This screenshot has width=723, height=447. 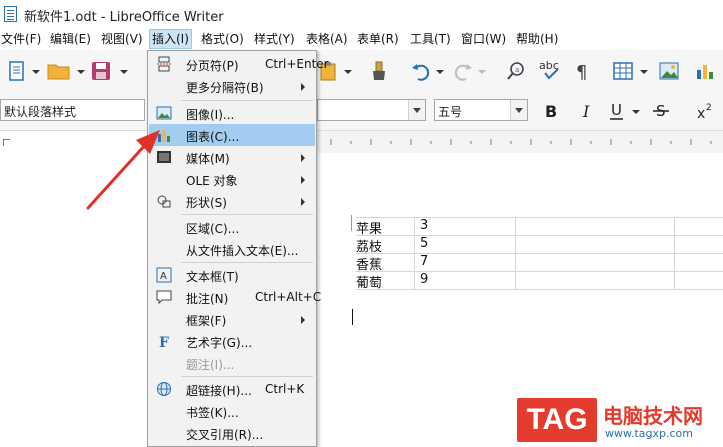 I want to click on open-folder-icon, so click(x=59, y=71).